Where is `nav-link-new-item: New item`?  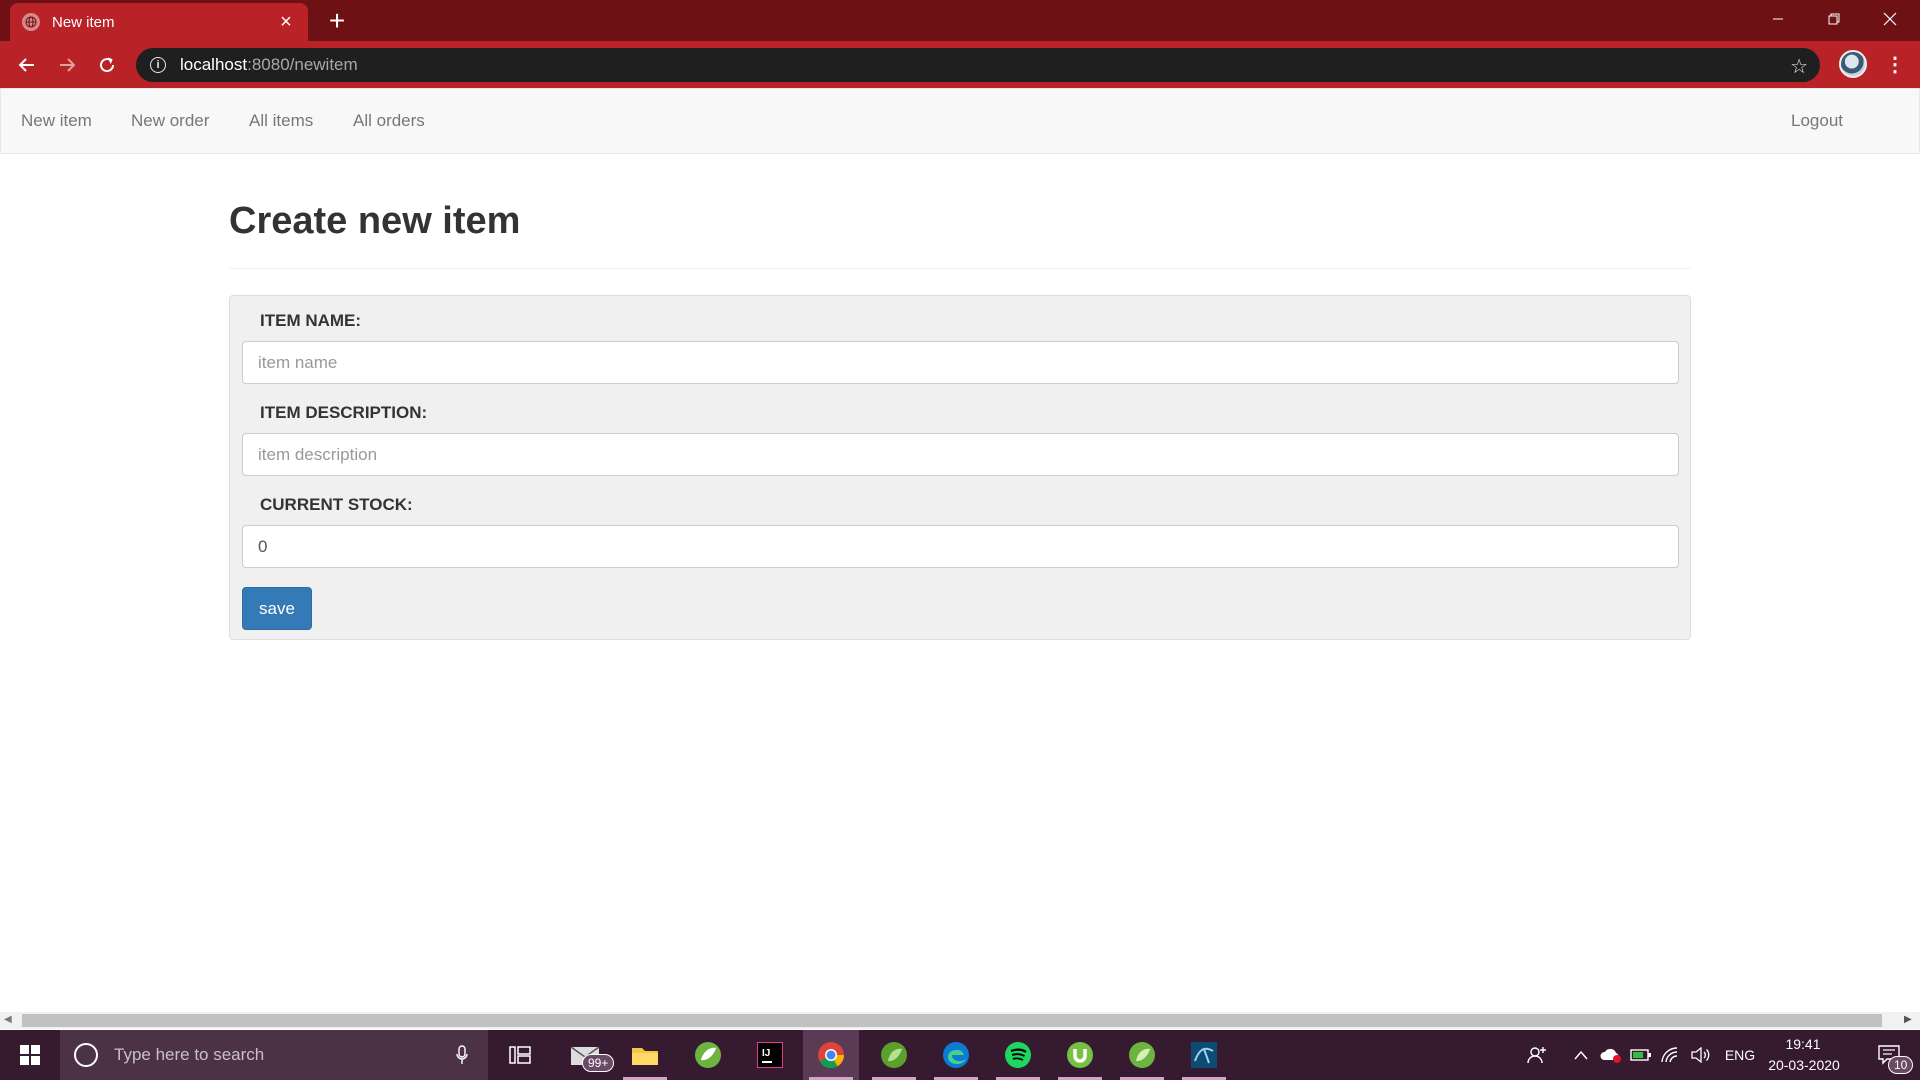 nav-link-new-item: New item is located at coordinates (56, 121).